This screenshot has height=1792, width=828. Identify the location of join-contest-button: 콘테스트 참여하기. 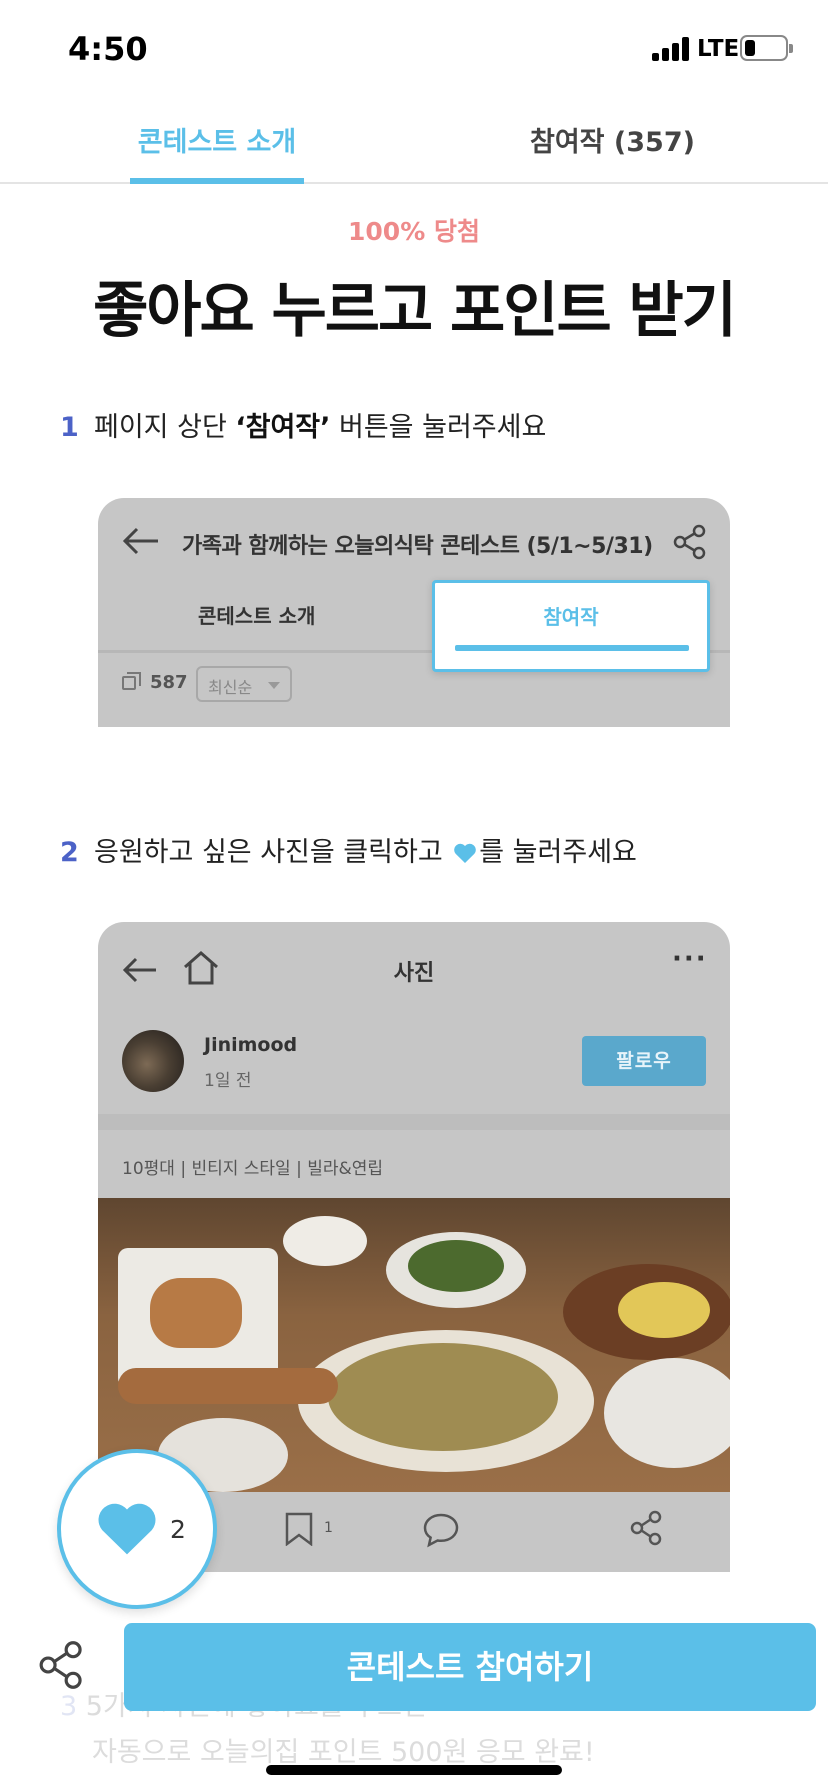
(470, 1667).